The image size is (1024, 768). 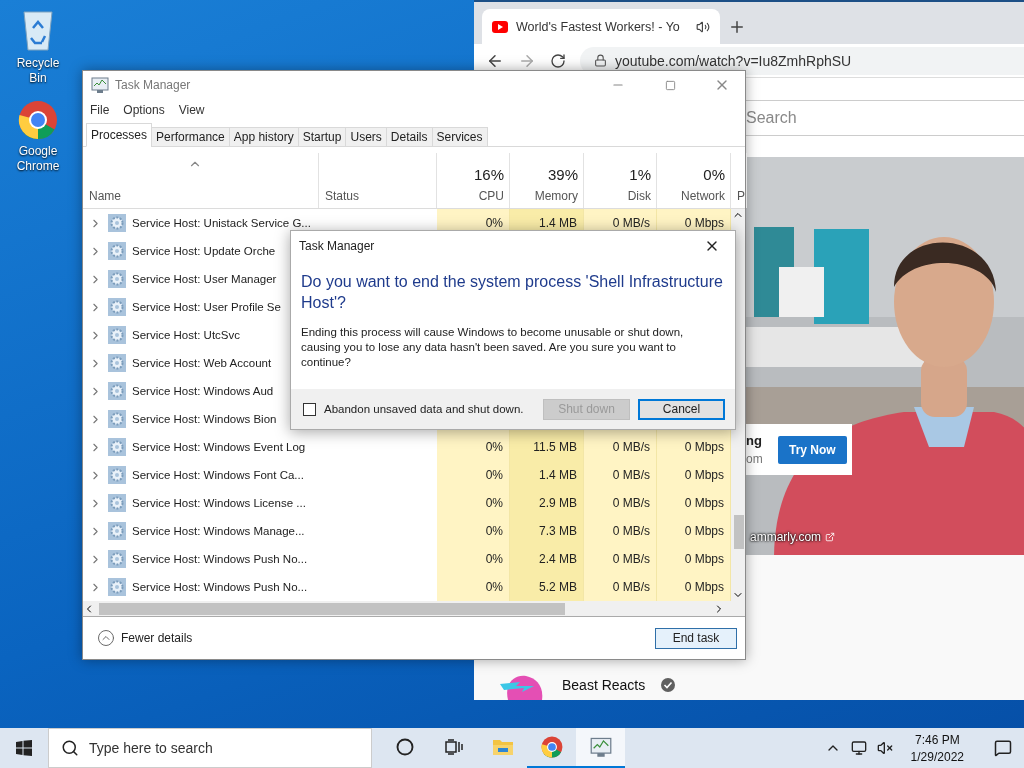 I want to click on process-name: Service Host: UtcSvc, so click(x=186, y=335).